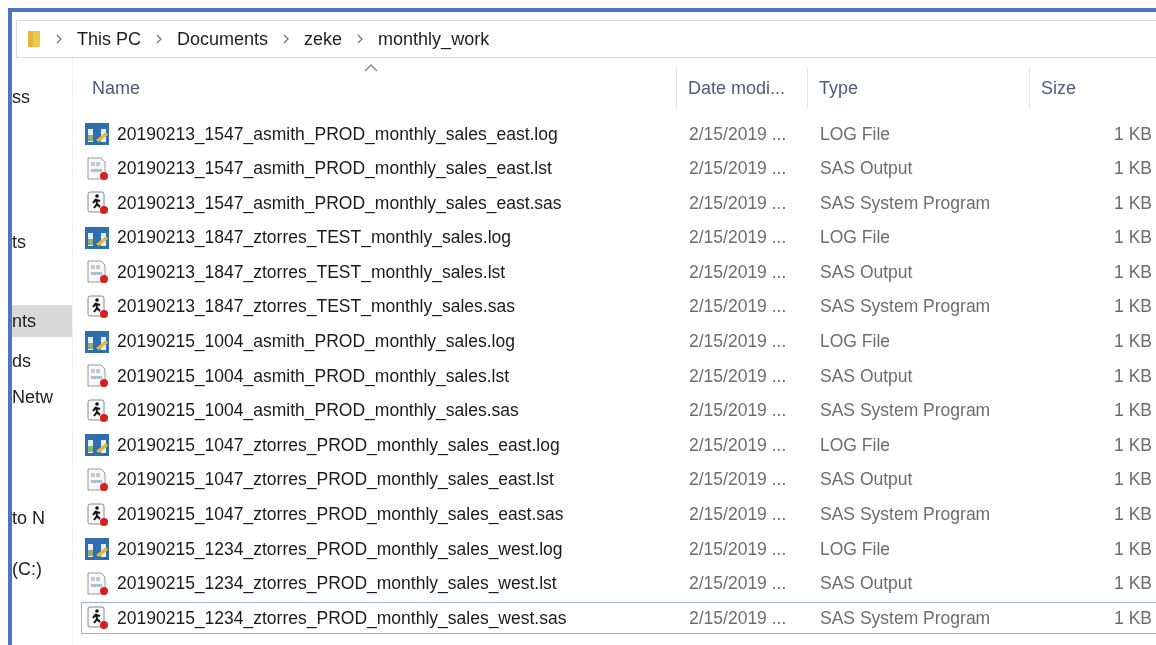 Image resolution: width=1156 pixels, height=645 pixels. Describe the element at coordinates (618, 341) in the screenshot. I see `file-row: 20190215_1004_asmith_PROD_monthly_sales.log 2/15/2019 ... LOG File 1 KB` at that location.